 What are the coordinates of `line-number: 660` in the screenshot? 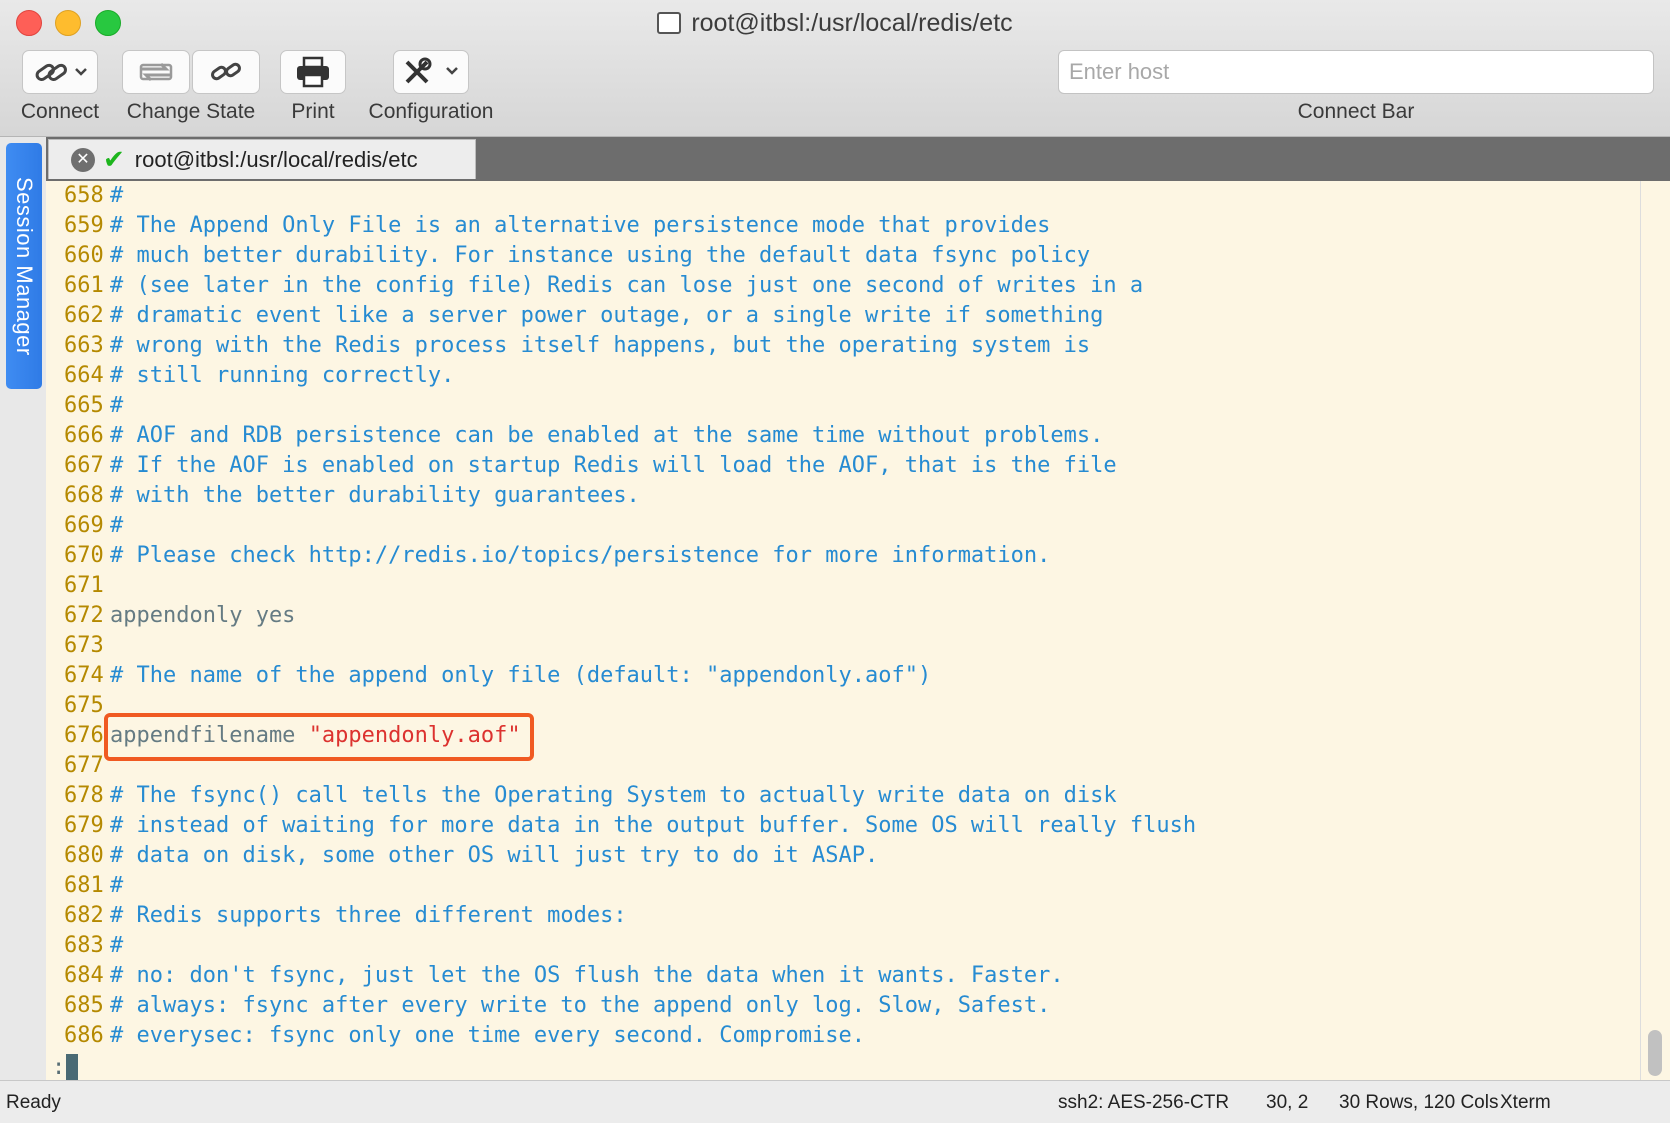 It's located at (84, 255).